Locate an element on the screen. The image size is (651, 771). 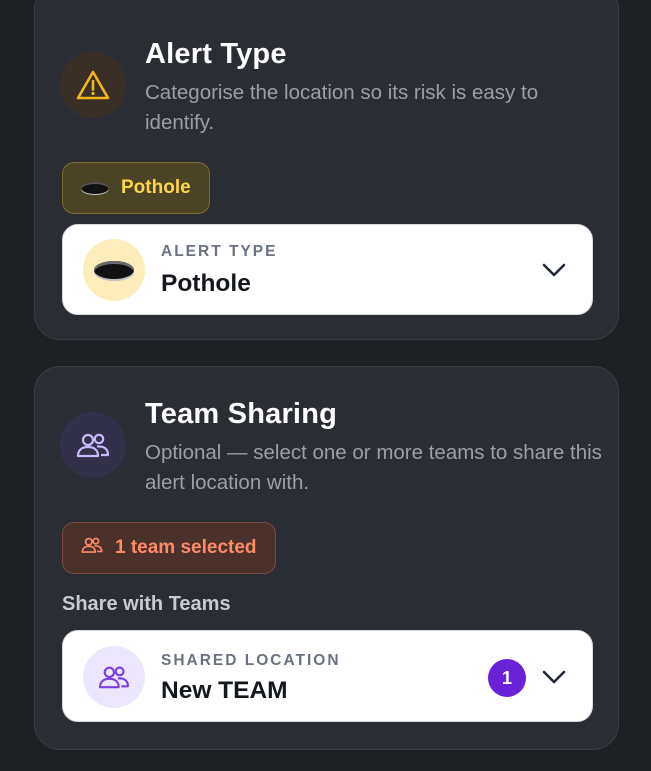
selected-count-badge: 1 is located at coordinates (507, 678).